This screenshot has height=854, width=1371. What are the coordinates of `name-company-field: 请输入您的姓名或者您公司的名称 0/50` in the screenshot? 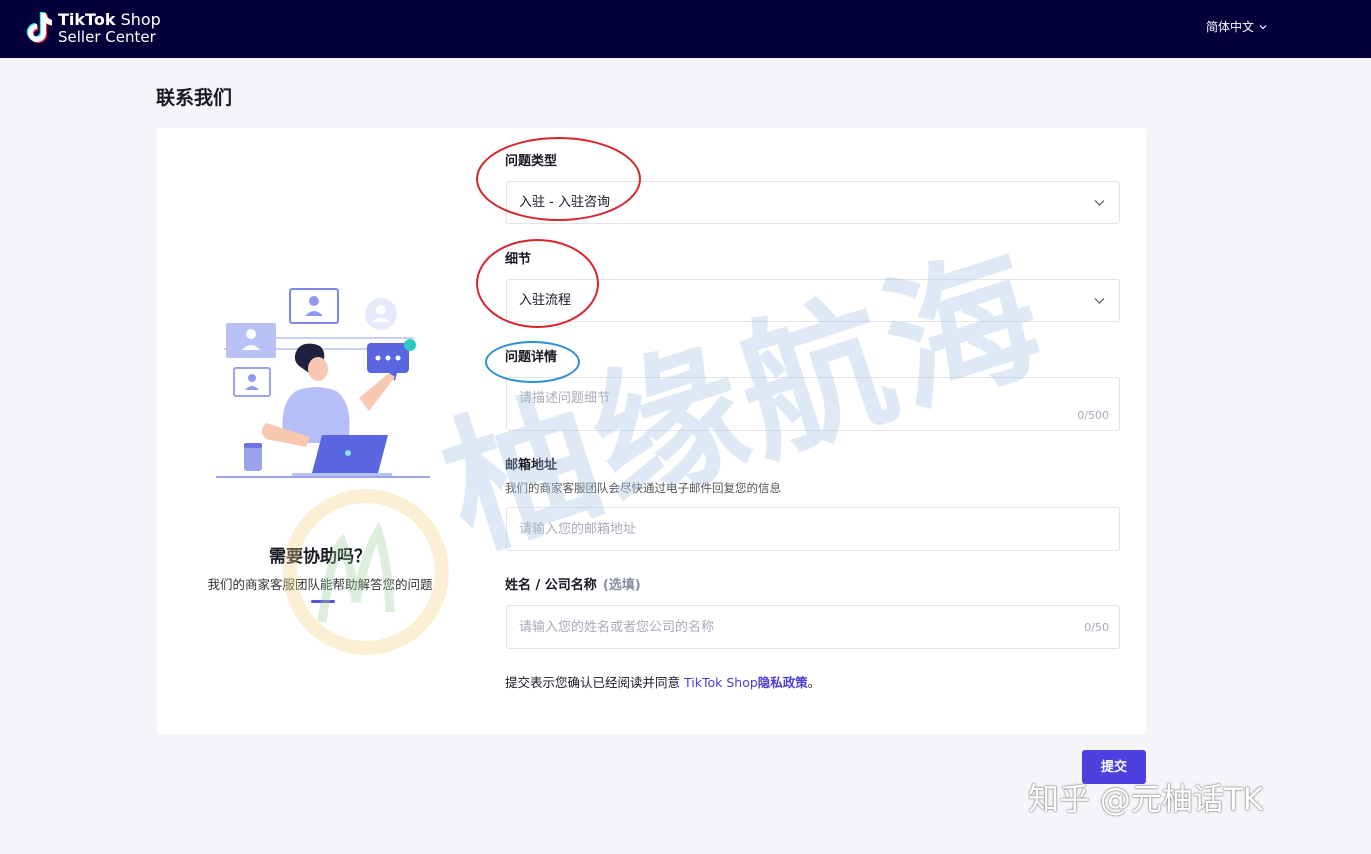 It's located at (813, 627).